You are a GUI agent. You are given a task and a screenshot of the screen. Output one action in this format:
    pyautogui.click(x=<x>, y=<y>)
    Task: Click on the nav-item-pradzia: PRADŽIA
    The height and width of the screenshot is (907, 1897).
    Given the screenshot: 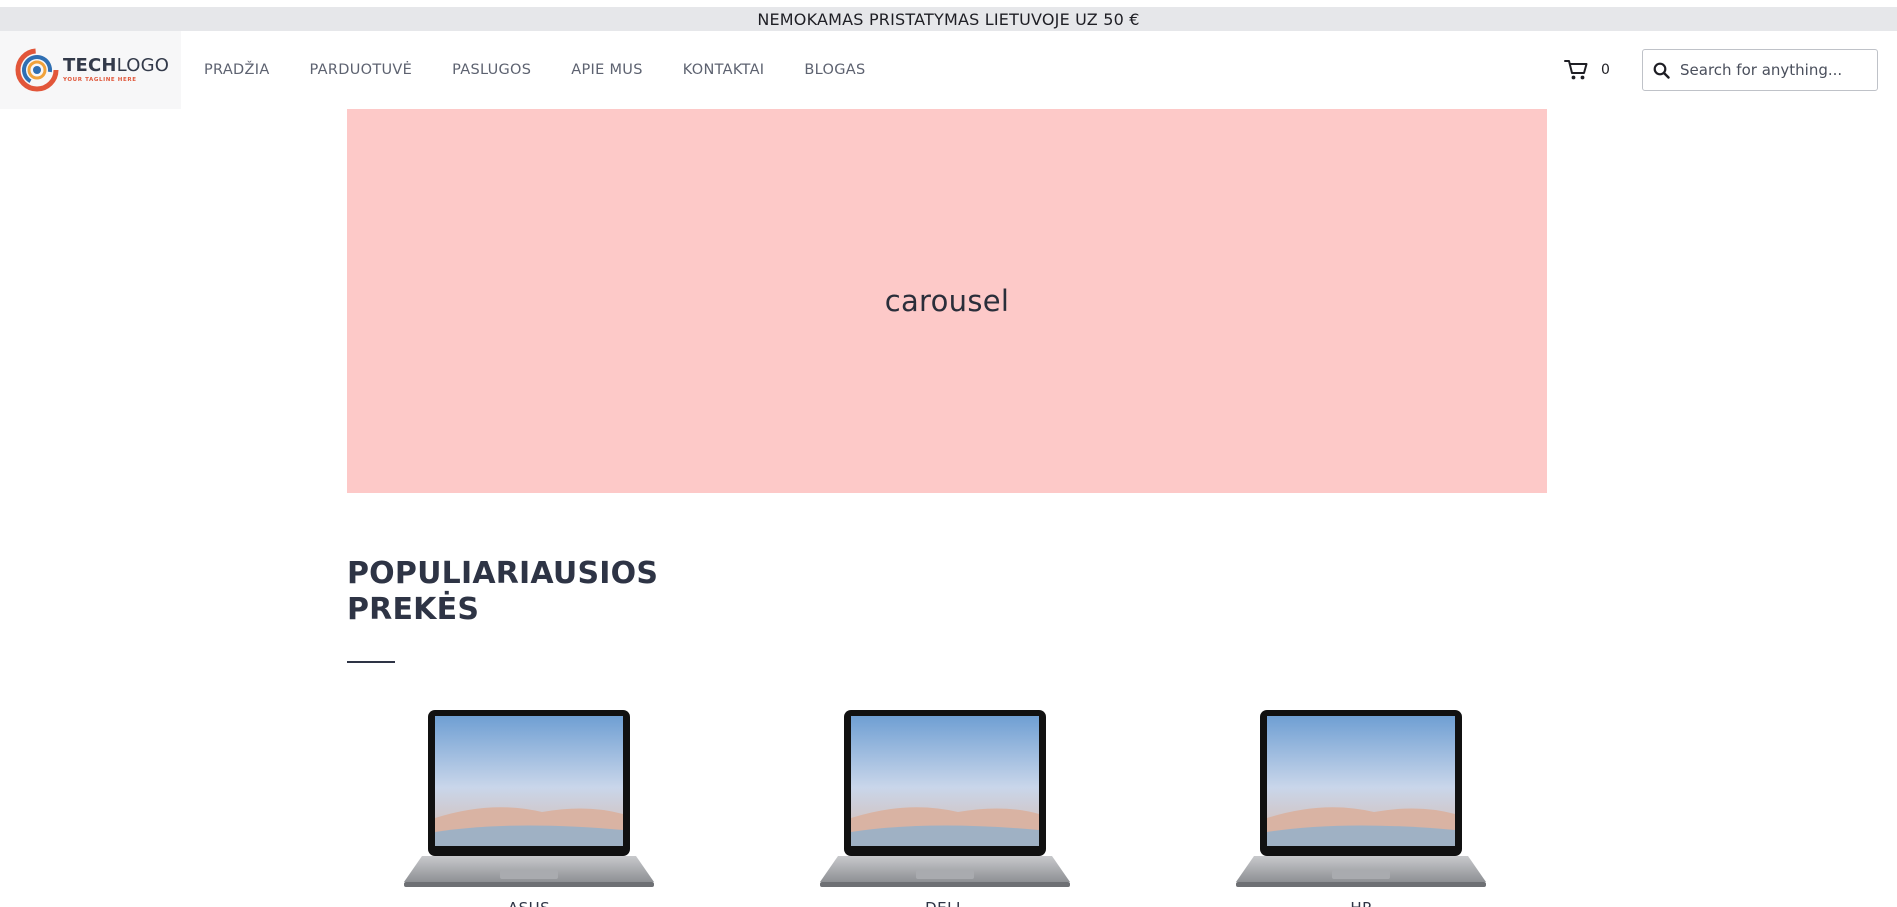 What is the action you would take?
    pyautogui.click(x=237, y=70)
    